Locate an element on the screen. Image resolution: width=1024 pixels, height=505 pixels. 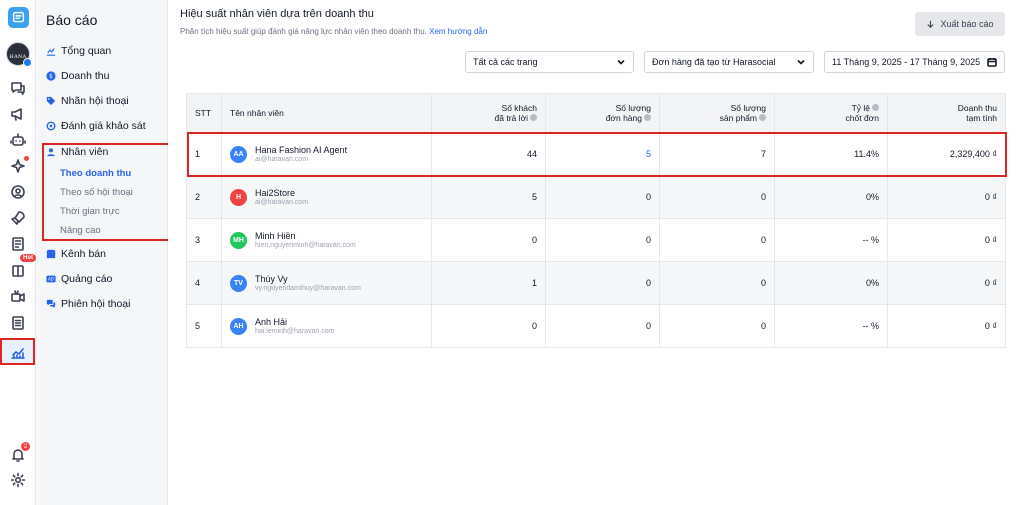
orders-list-icon is located at coordinates (18, 244).